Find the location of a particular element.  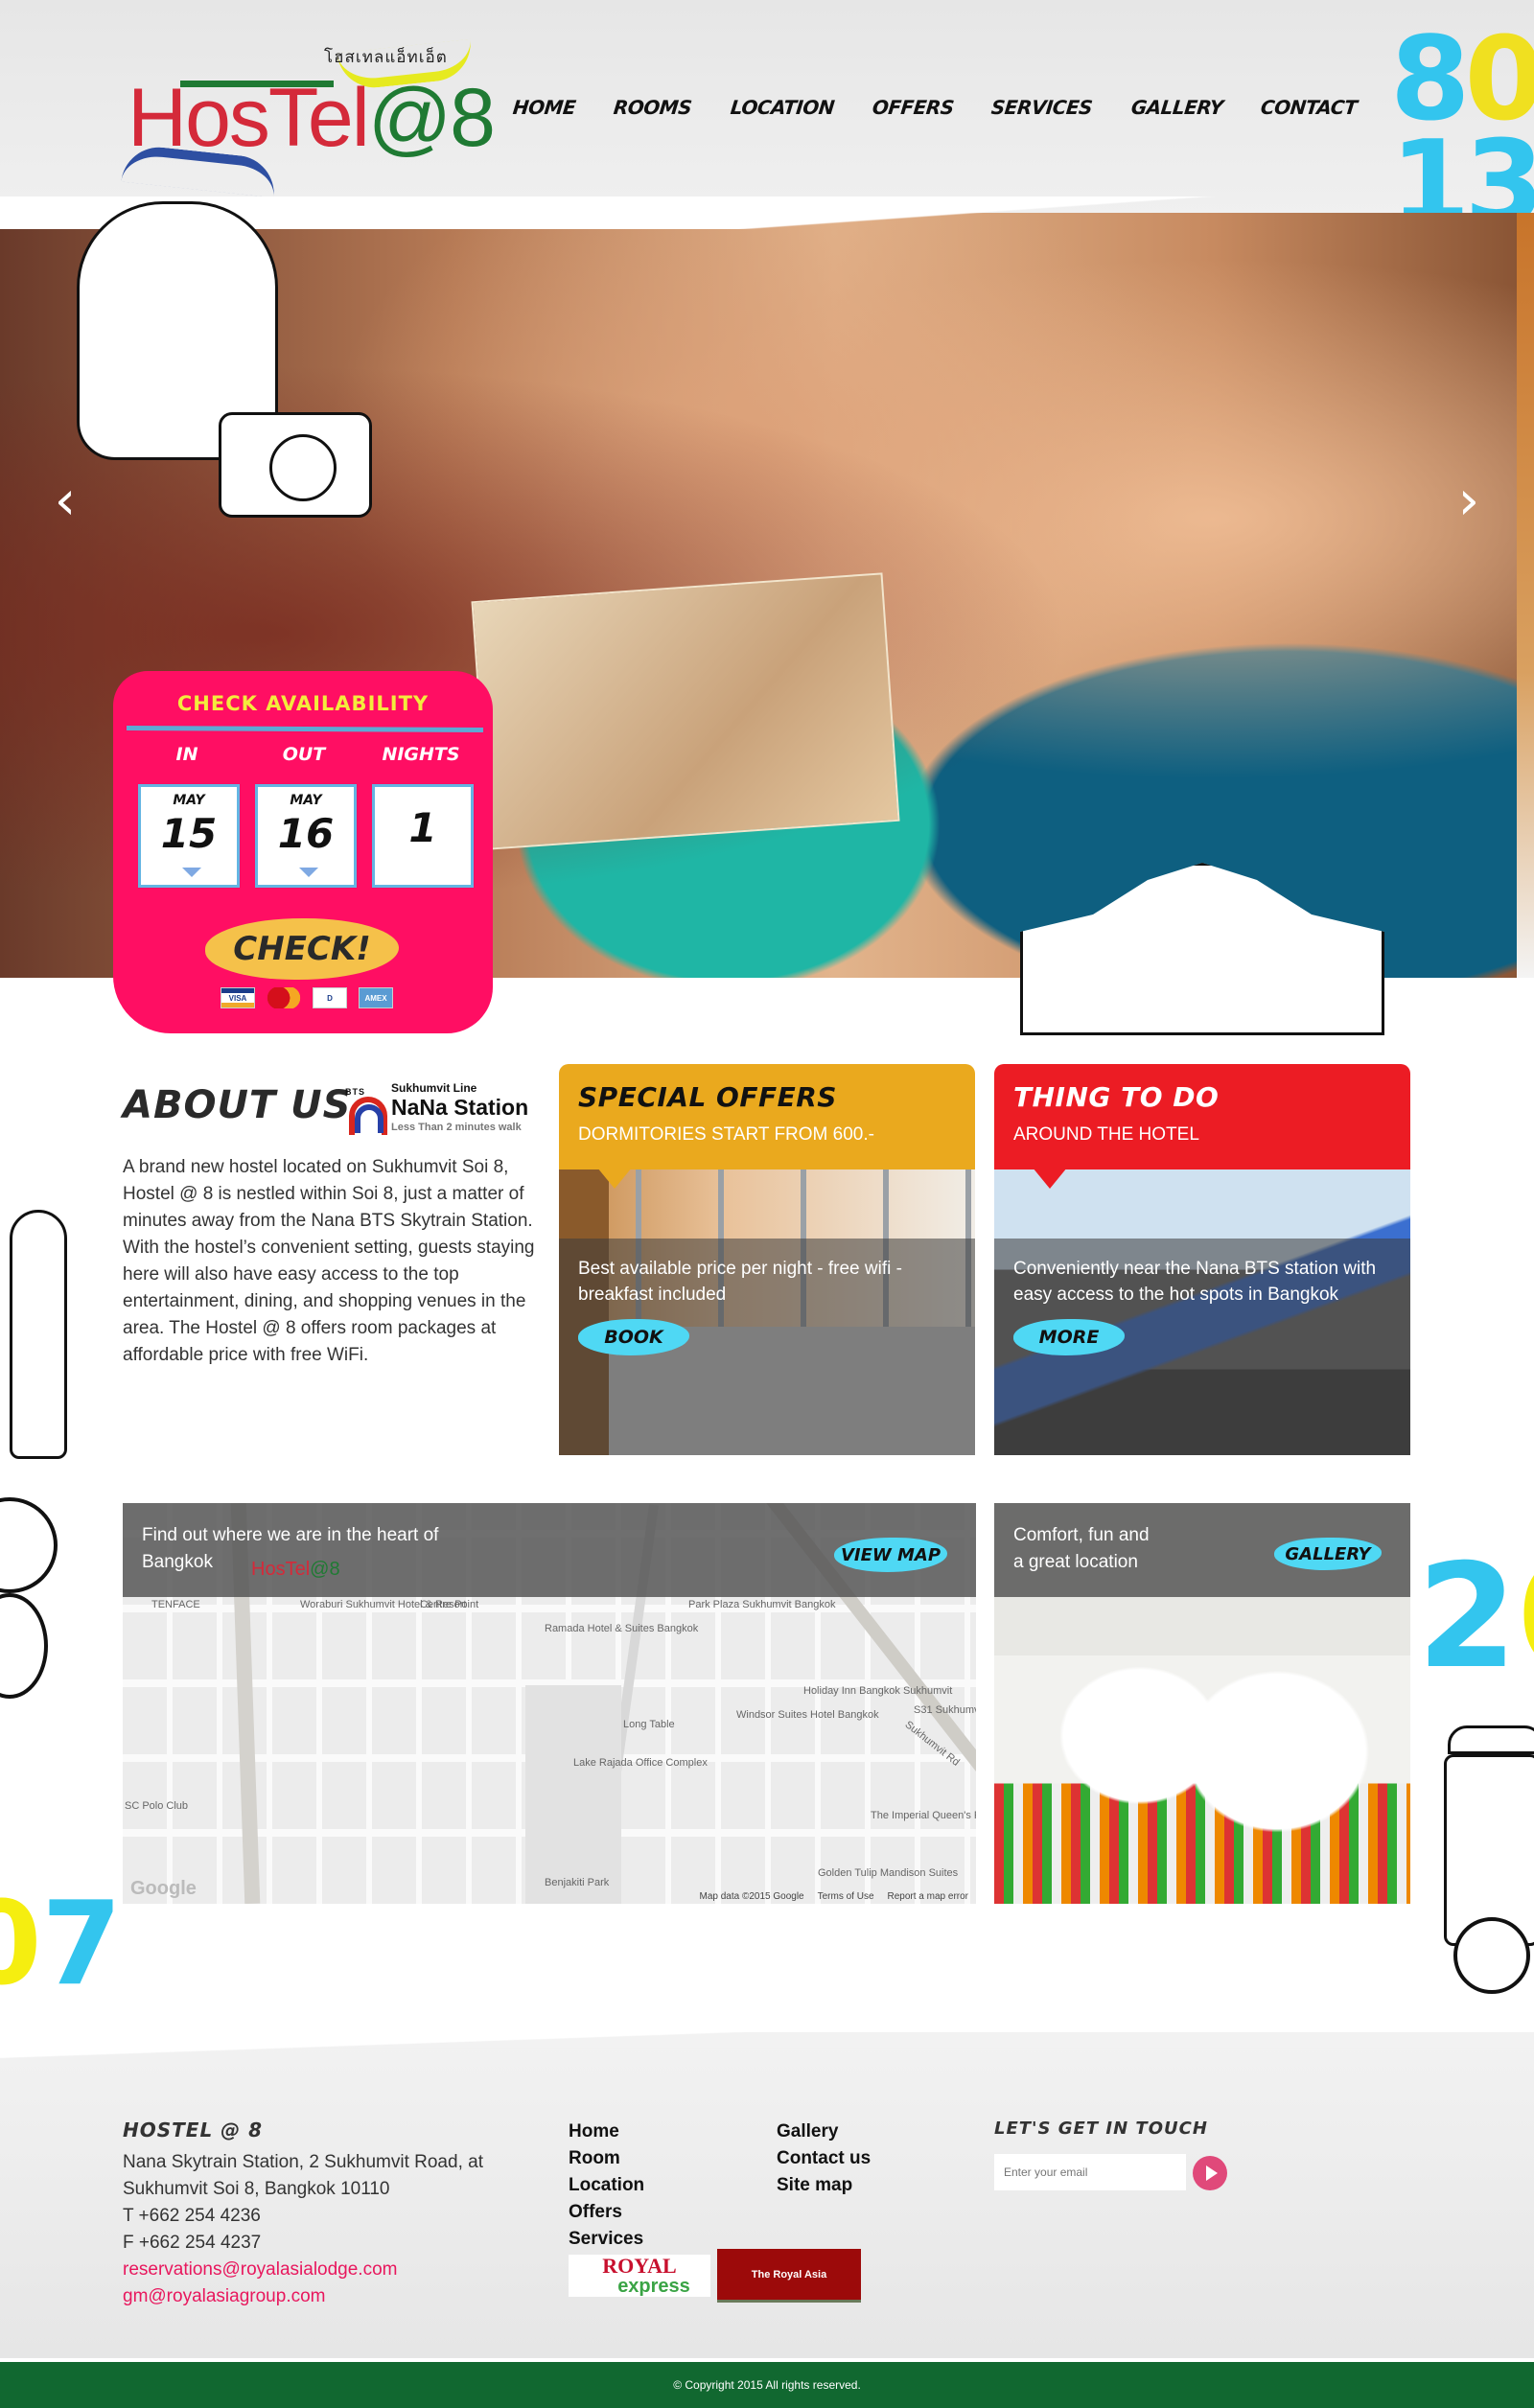

nights-field: 1 is located at coordinates (423, 836).